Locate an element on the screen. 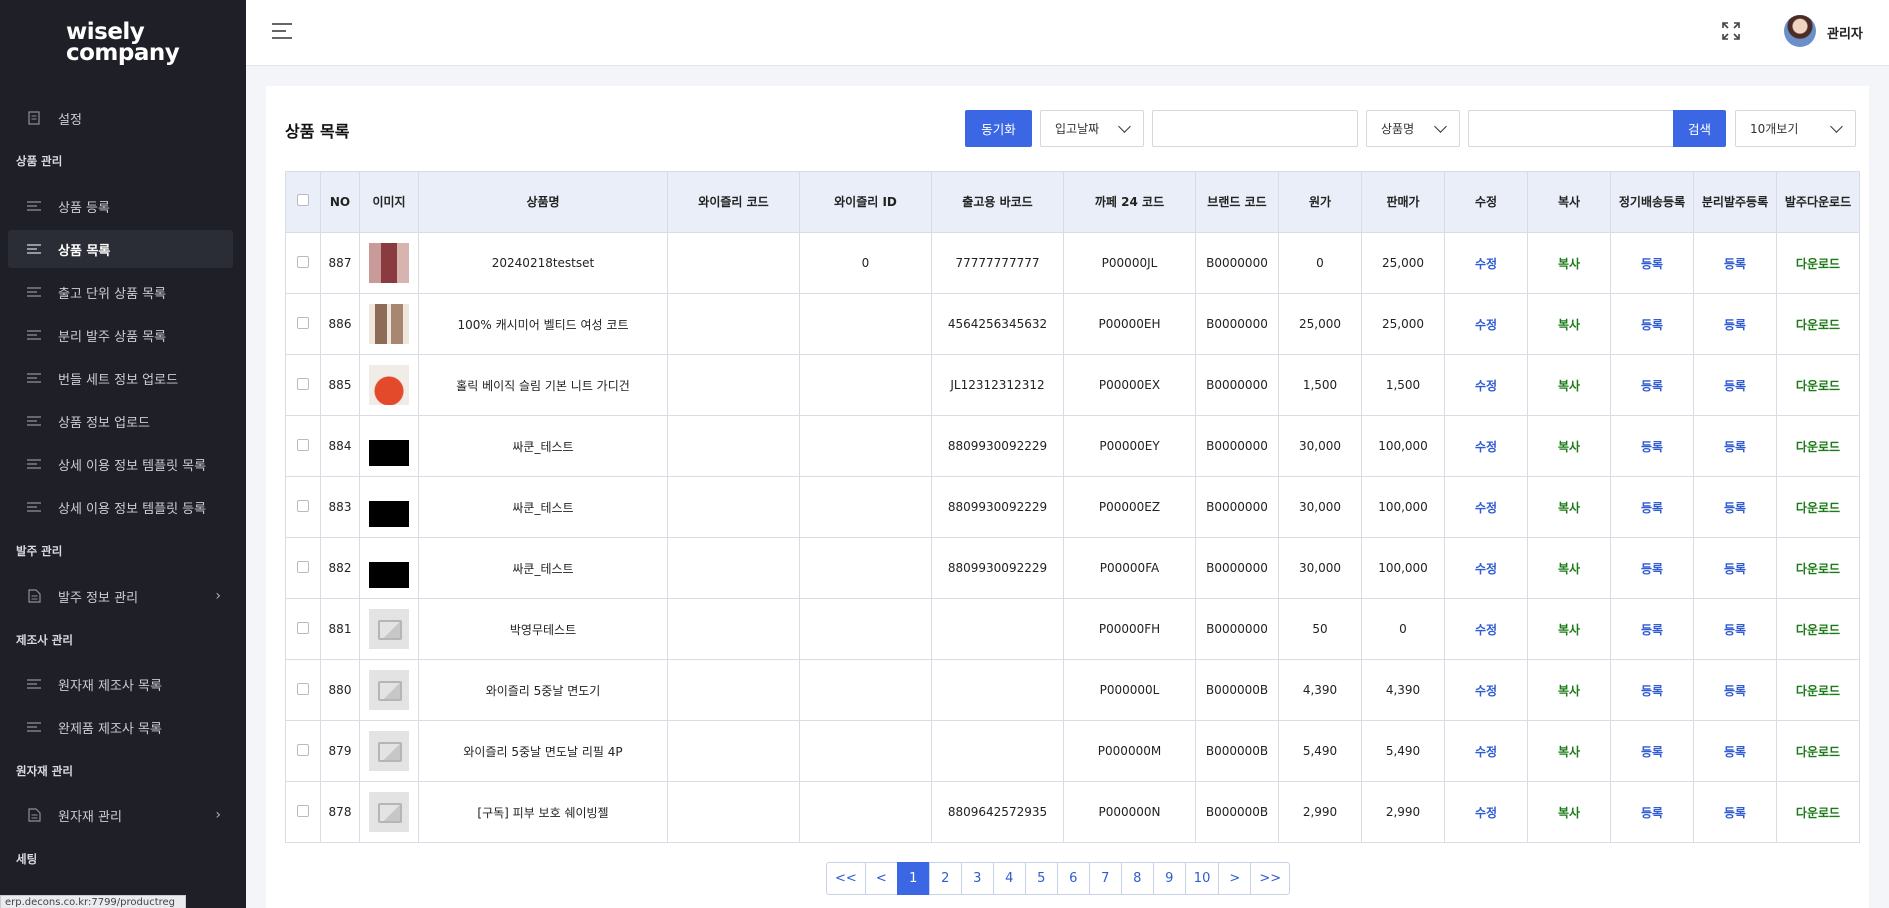 The width and height of the screenshot is (1889, 908). page-8-button: 8 is located at coordinates (1137, 878).